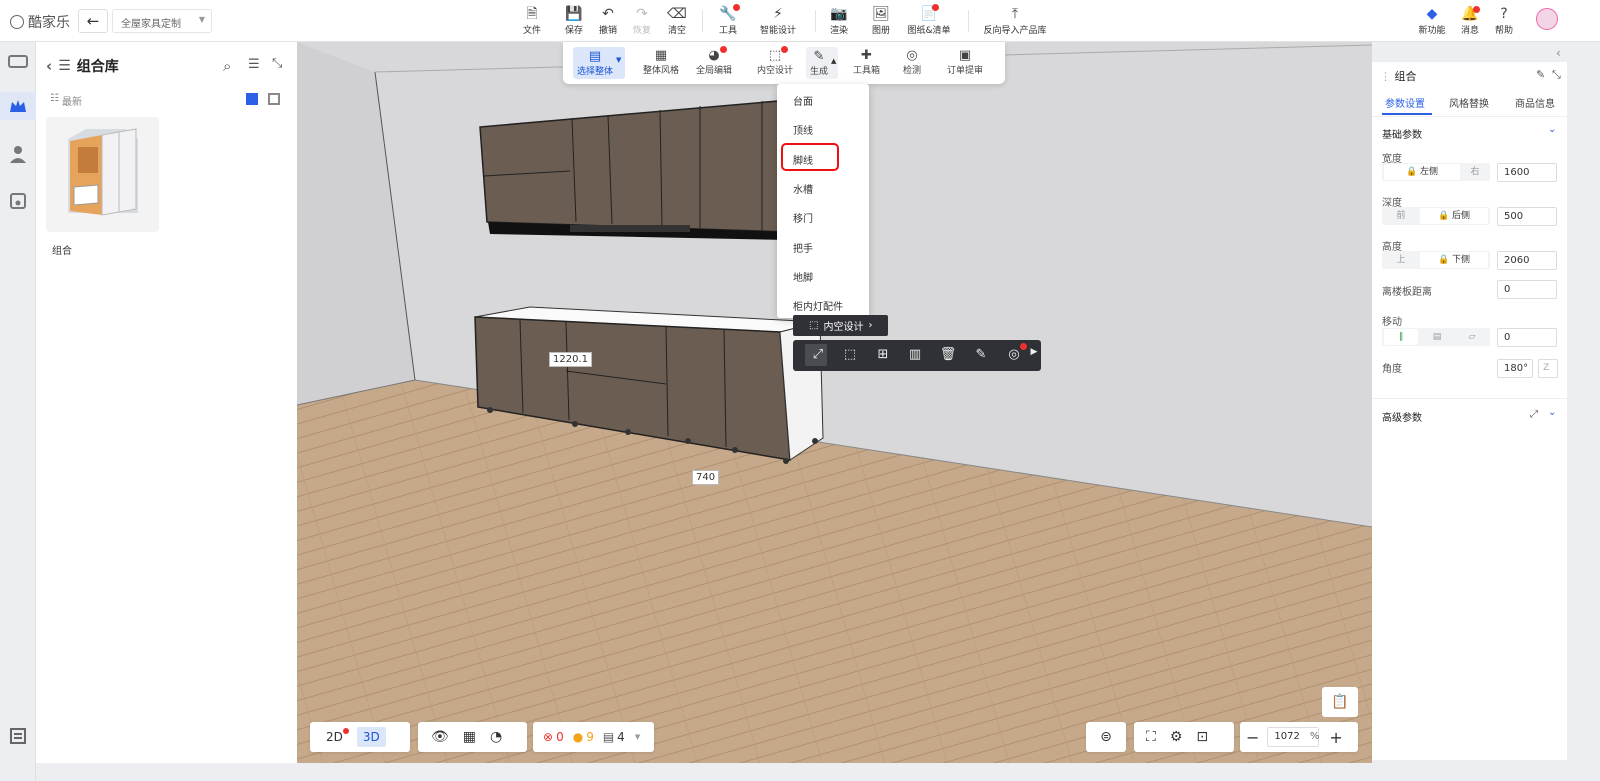 This screenshot has height=781, width=1600. What do you see at coordinates (1151, 737) in the screenshot?
I see `camera-view-icon: ⛶` at bounding box center [1151, 737].